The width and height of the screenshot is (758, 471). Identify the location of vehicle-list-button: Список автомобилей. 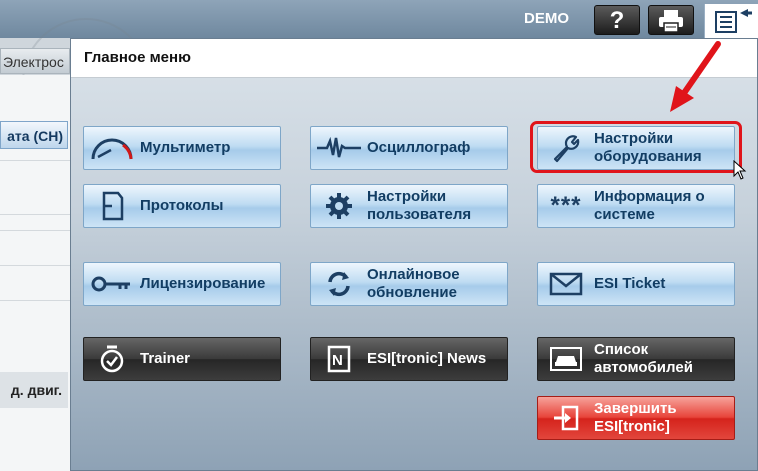
(636, 359).